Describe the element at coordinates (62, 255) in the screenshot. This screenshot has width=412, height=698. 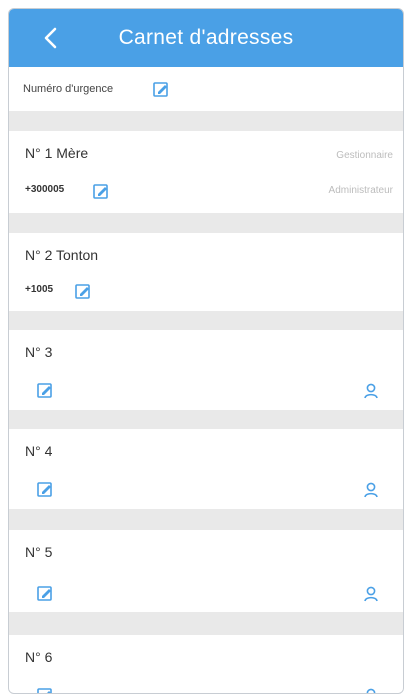
I see `contact-name: N° 2 Tonton` at that location.